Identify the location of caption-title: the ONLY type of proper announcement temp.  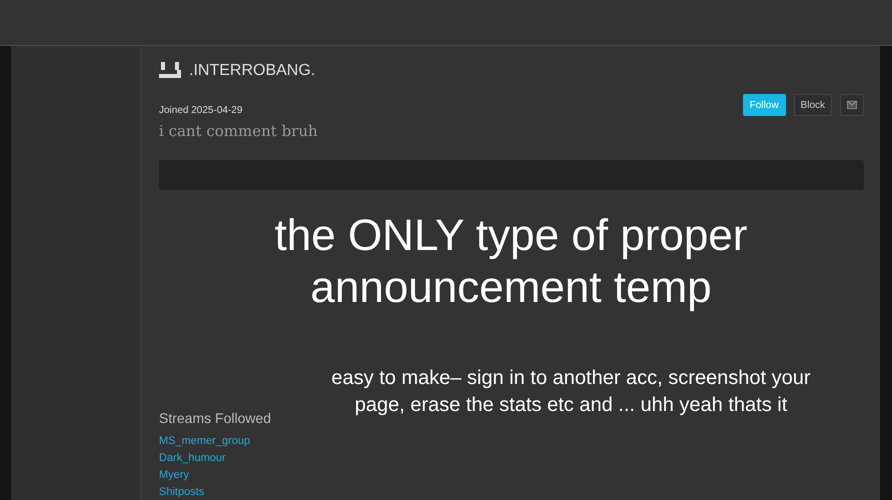
(511, 262).